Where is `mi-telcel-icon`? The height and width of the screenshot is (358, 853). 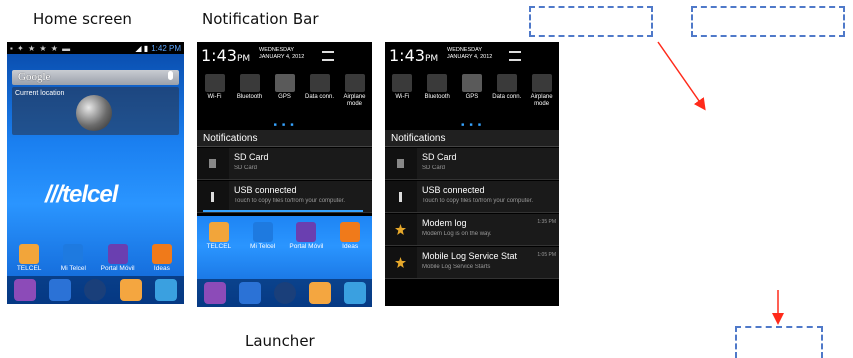
mi-telcel-icon is located at coordinates (73, 254).